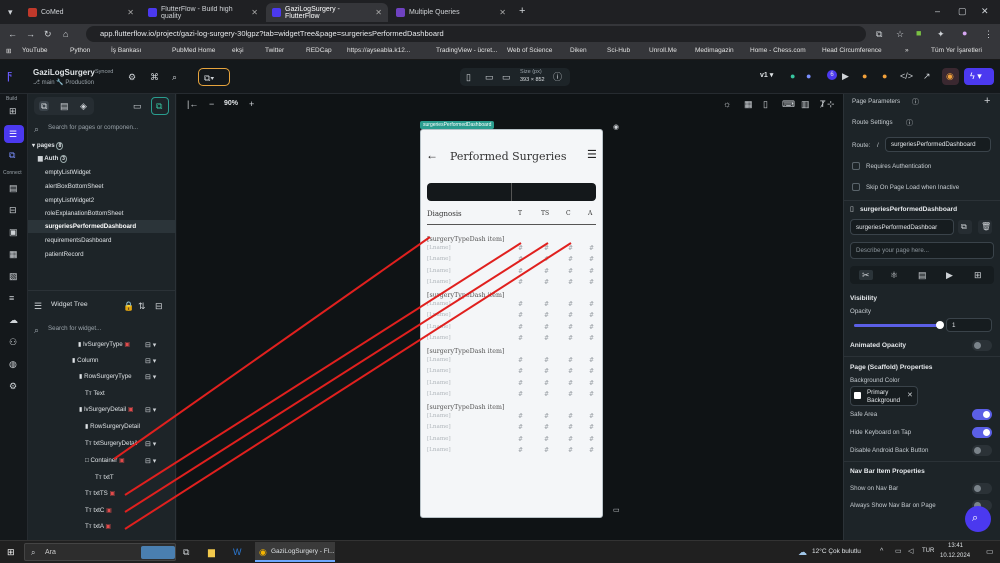 The width and height of the screenshot is (1000, 563). What do you see at coordinates (663, 50) in the screenshot?
I see `bookmark-item: Unroll.Me` at bounding box center [663, 50].